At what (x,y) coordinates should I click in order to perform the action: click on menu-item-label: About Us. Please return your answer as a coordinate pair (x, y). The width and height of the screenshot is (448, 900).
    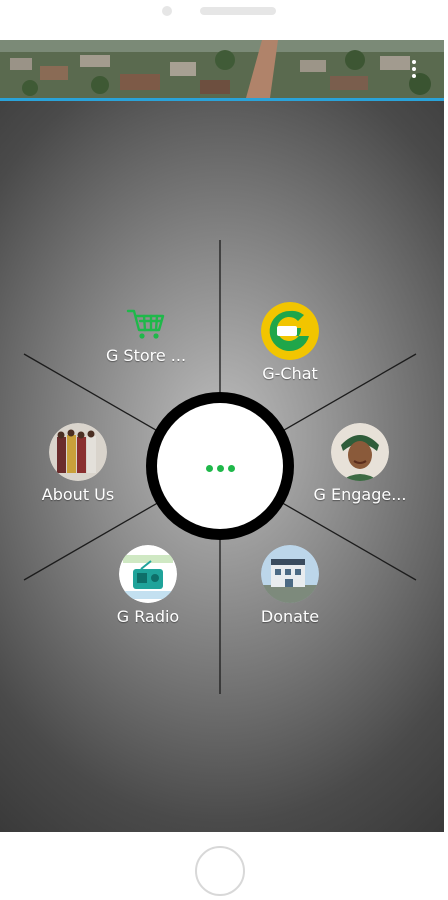
    Looking at the image, I should click on (78, 494).